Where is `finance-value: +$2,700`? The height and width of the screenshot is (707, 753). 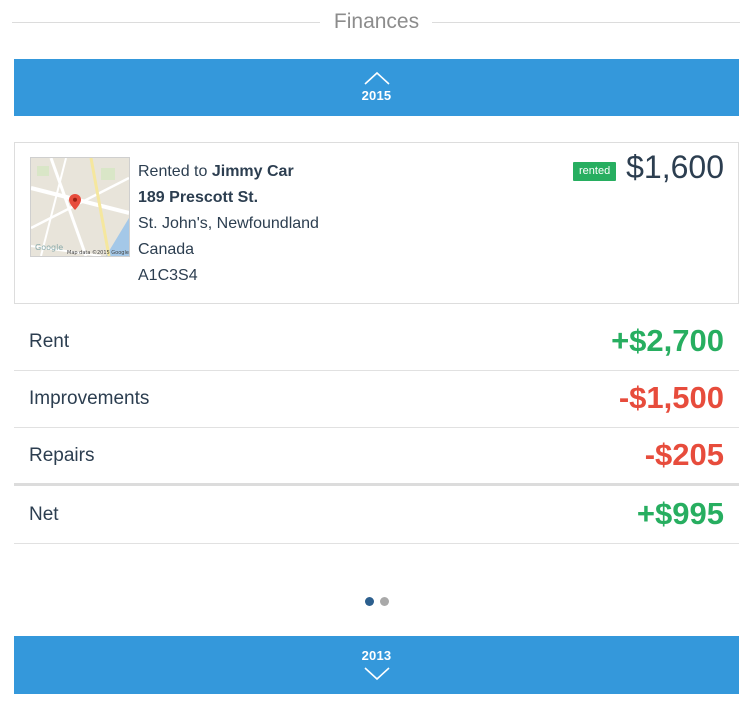
finance-value: +$2,700 is located at coordinates (667, 340).